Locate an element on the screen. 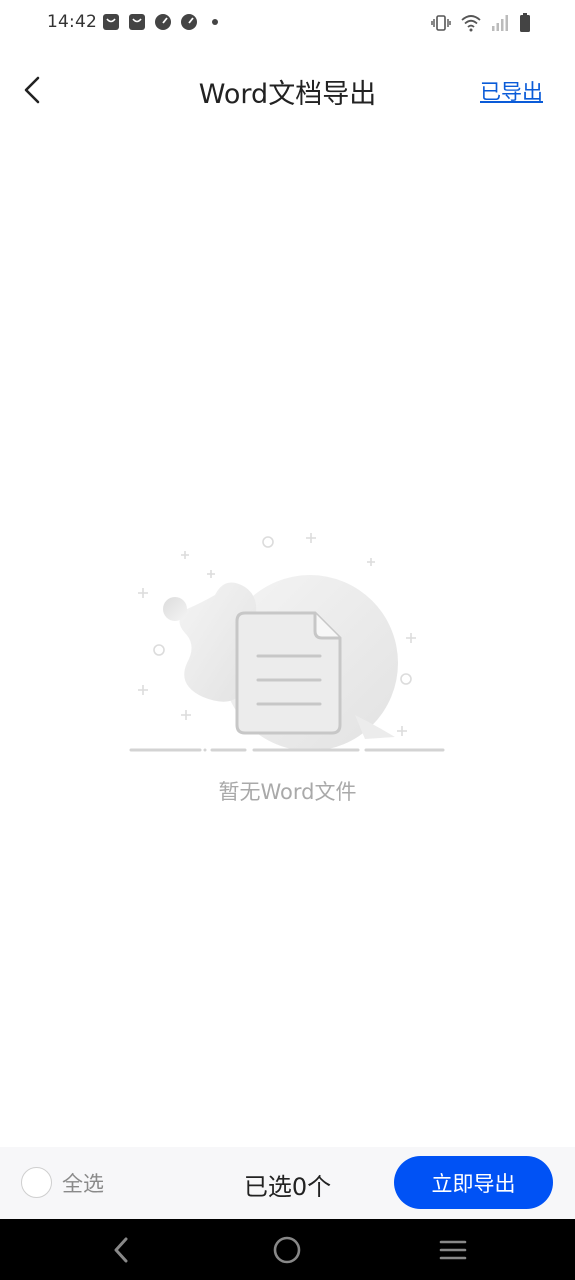  system-icons is located at coordinates (481, 23).